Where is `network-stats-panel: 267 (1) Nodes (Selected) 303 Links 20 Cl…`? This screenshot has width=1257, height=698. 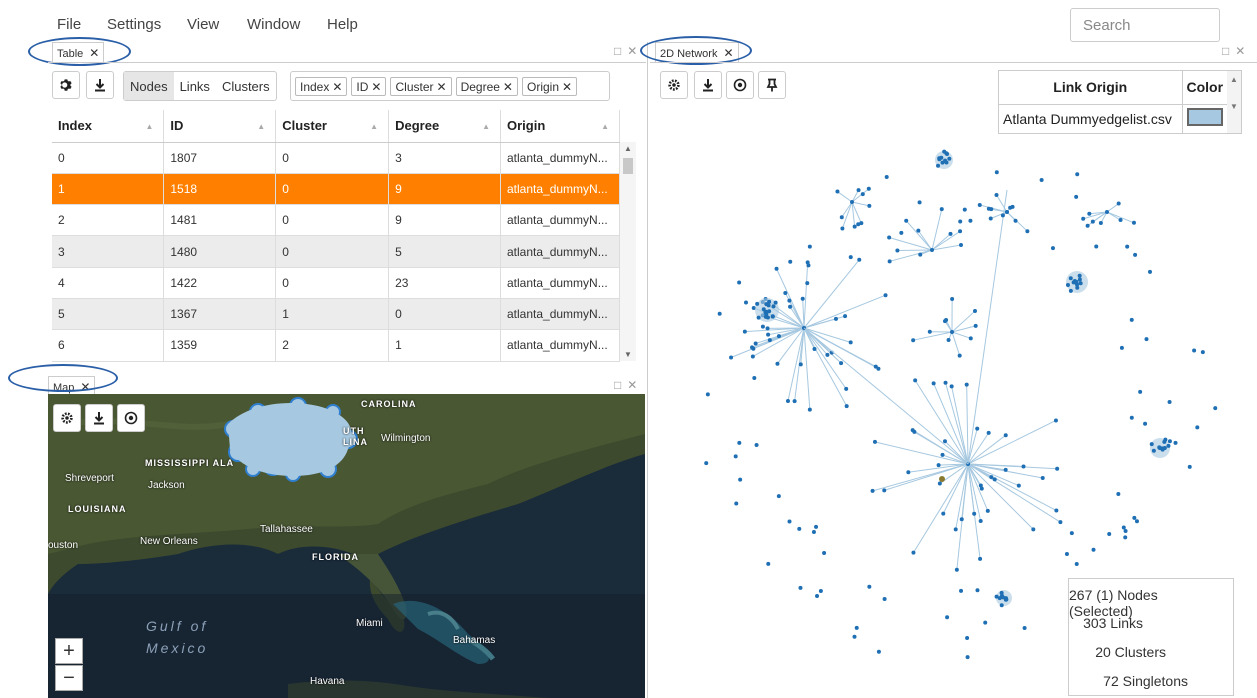
network-stats-panel: 267 (1) Nodes (Selected) 303 Links 20 Cl… is located at coordinates (1151, 637).